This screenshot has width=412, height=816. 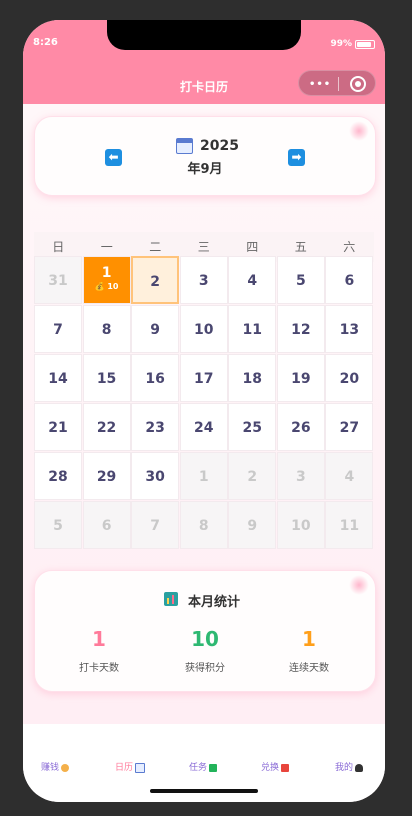 I want to click on calendar-day: 25, so click(x=252, y=427).